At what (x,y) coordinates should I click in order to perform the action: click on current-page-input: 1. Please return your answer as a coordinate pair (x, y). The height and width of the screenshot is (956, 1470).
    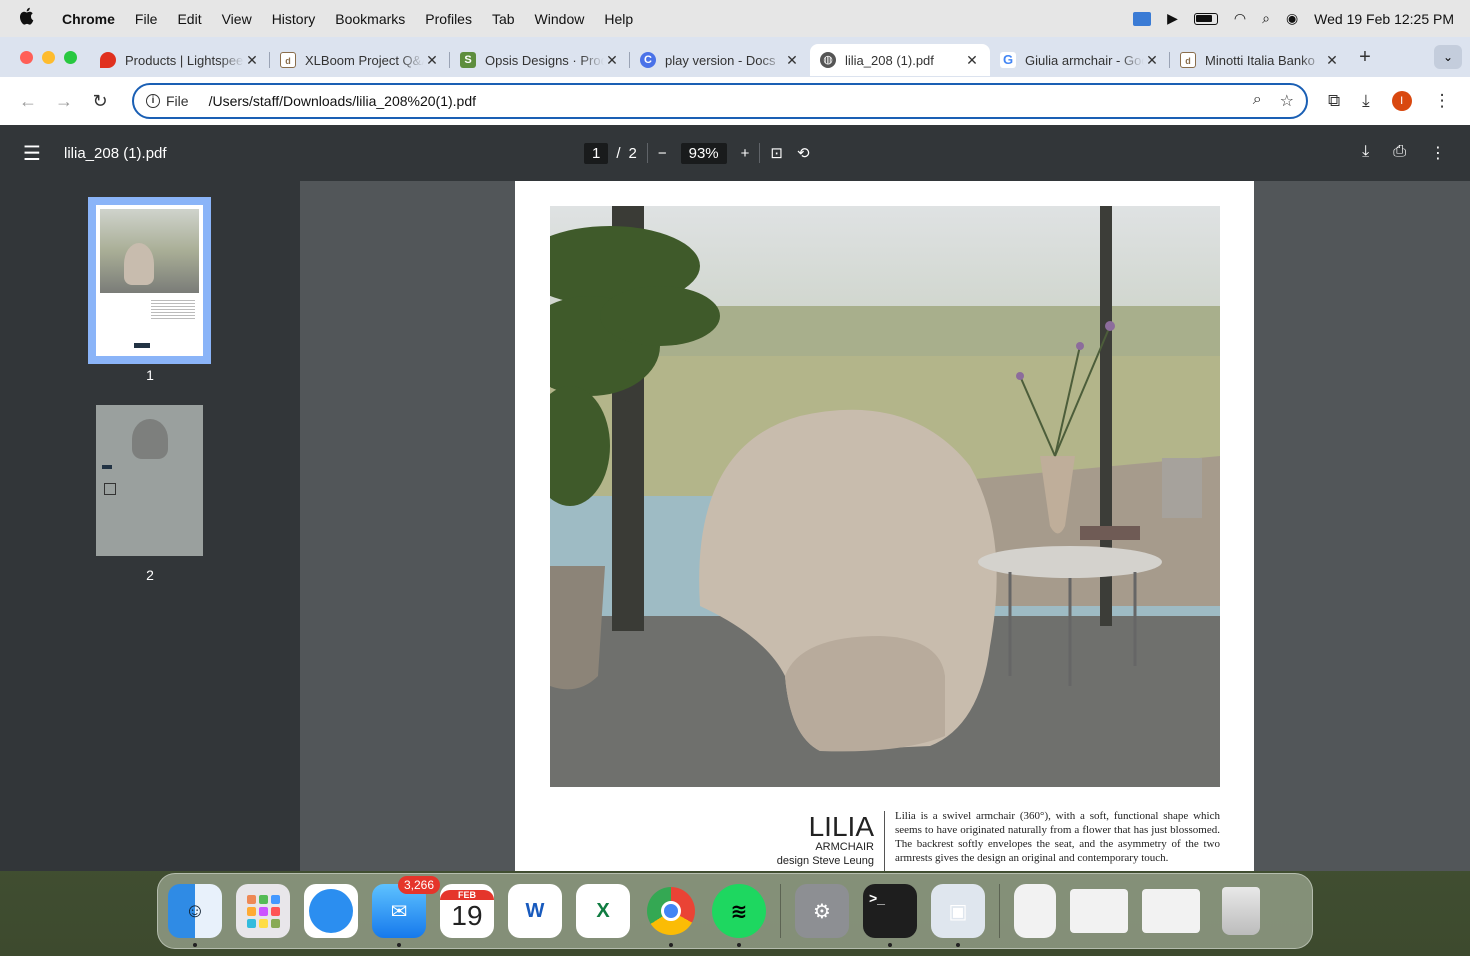
    Looking at the image, I should click on (596, 153).